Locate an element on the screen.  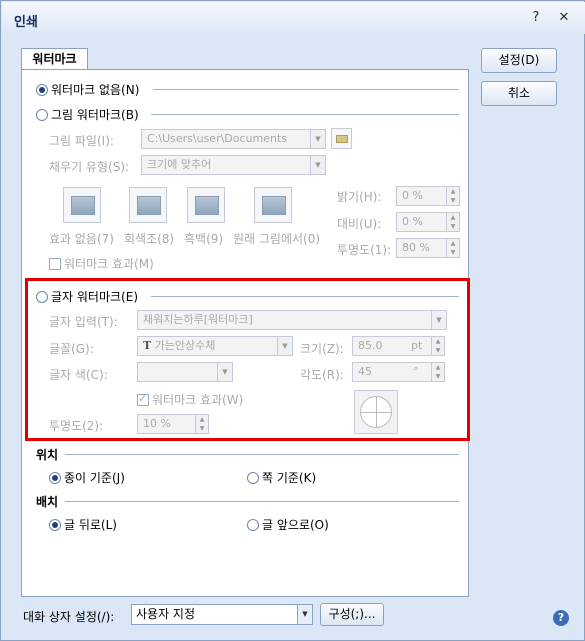
fill-type-value: 크기에 맞추어 is located at coordinates (179, 164).